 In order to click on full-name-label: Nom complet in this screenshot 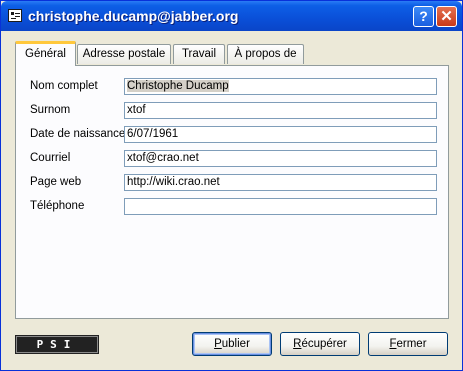, I will do `click(64, 86)`.